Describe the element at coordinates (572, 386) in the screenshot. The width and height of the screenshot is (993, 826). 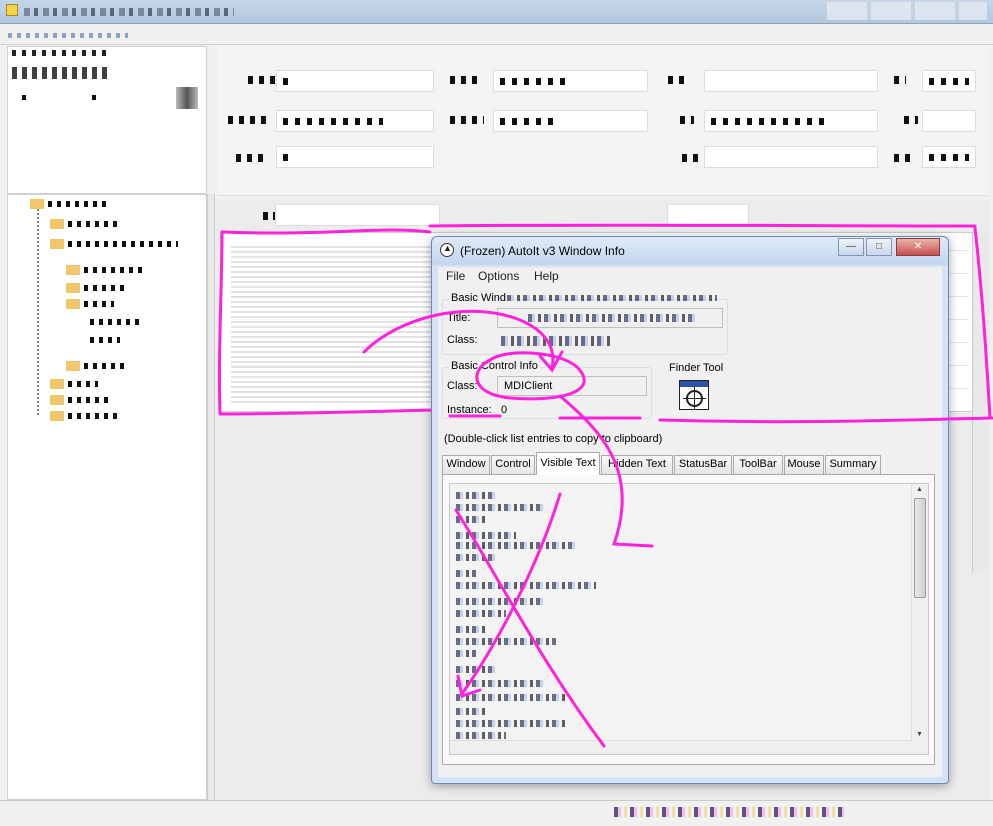
I see `control-class-field: MDIClient` at that location.